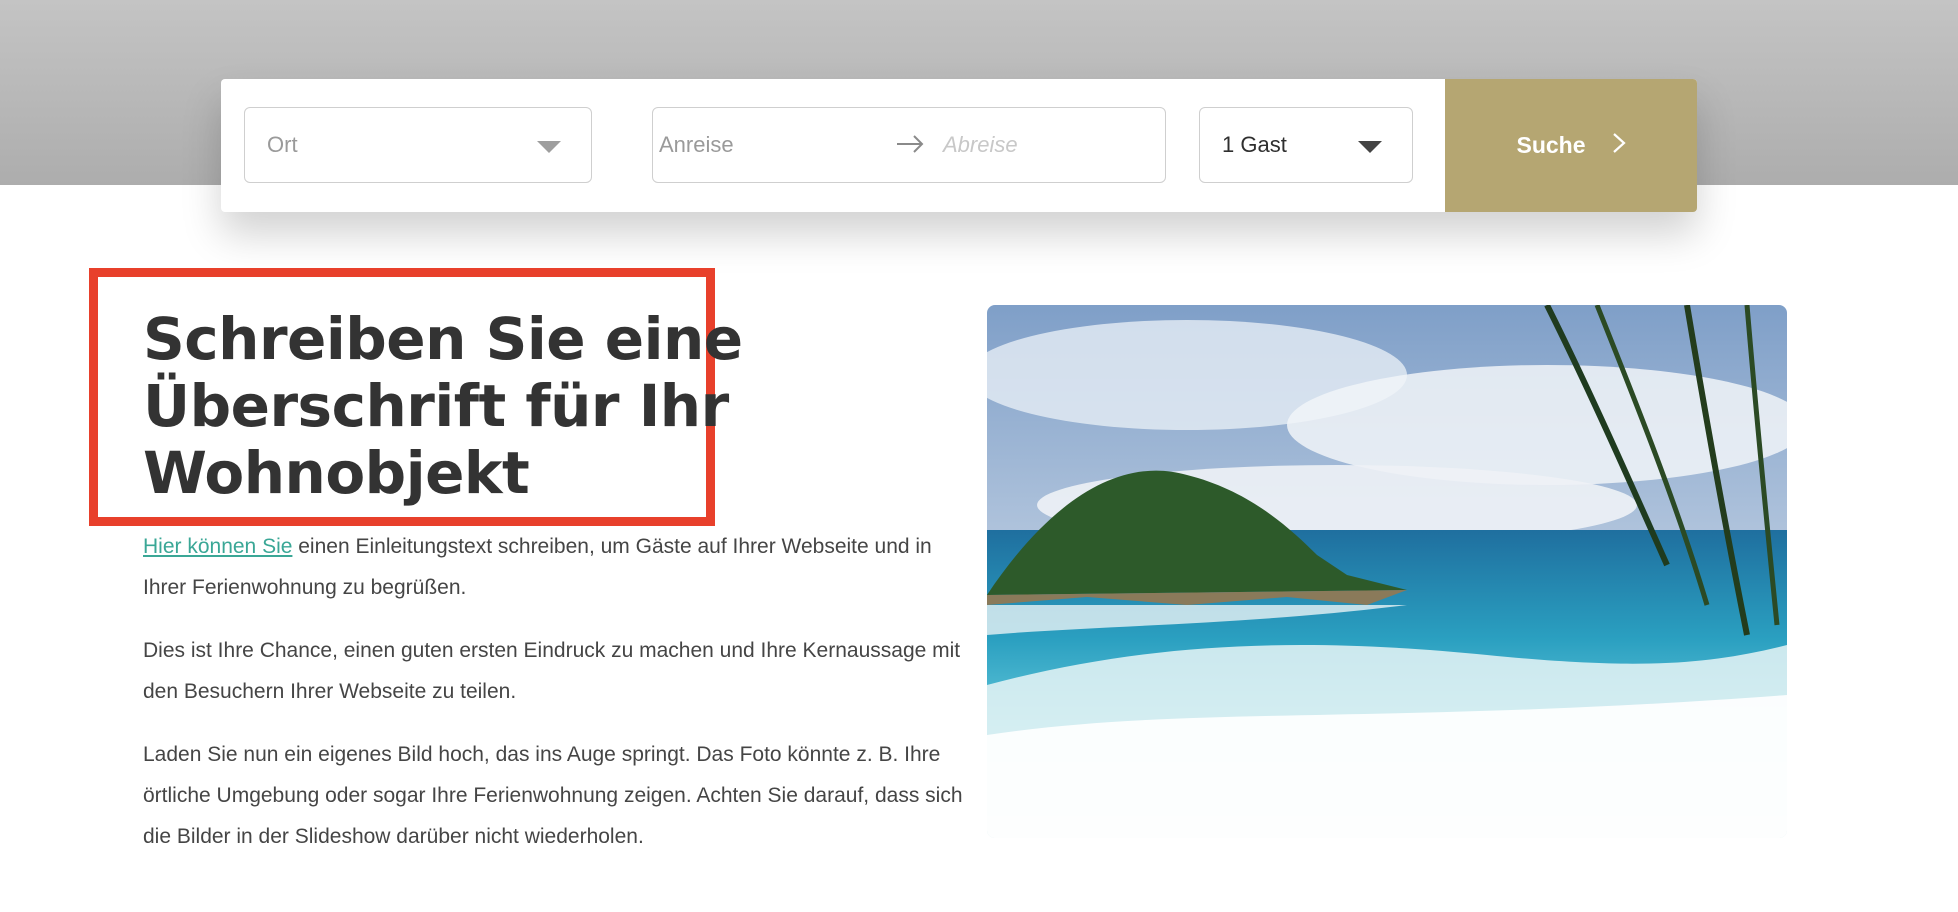  What do you see at coordinates (282, 144) in the screenshot?
I see `location-placeholder: Ort` at bounding box center [282, 144].